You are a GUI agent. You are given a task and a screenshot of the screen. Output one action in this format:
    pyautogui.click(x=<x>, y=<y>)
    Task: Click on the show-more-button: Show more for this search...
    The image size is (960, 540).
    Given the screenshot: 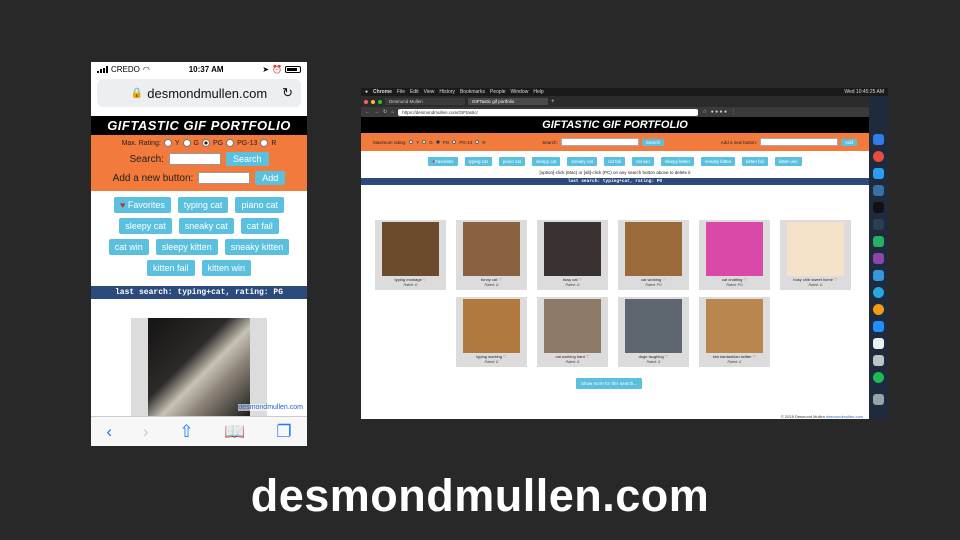 What is the action you would take?
    pyautogui.click(x=609, y=383)
    